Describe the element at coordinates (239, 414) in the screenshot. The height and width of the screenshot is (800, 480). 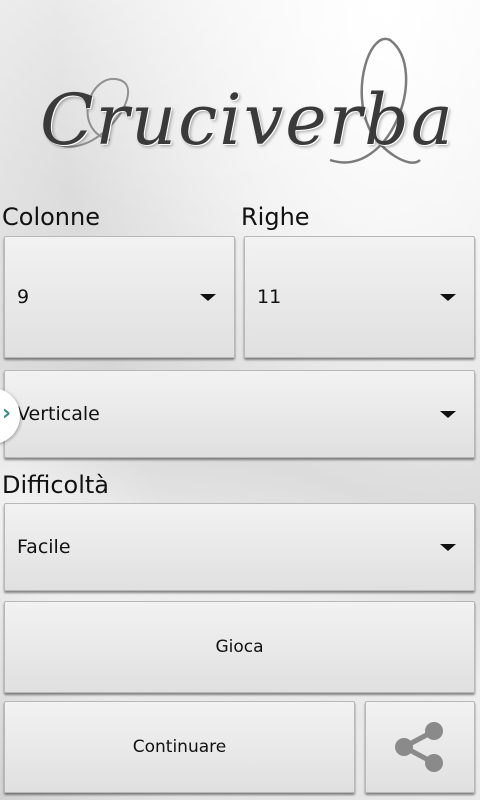
I see `orientation-spinner: Verticale` at that location.